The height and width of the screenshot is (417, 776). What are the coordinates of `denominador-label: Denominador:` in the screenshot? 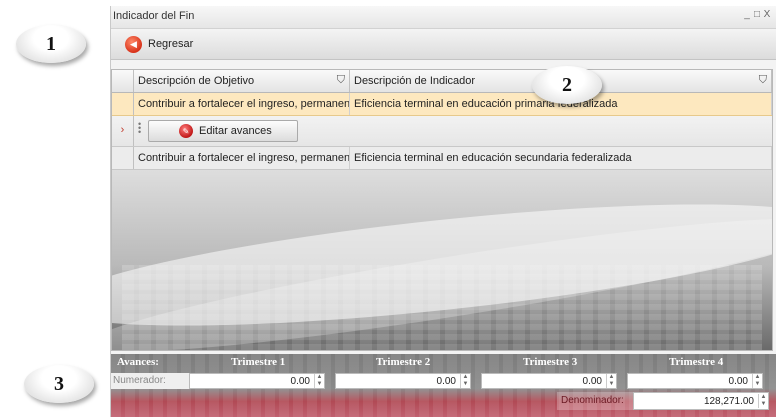 It's located at (595, 401).